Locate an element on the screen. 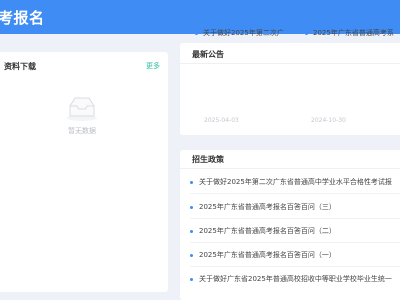 Image resolution: width=400 pixels, height=300 pixels. notice-item: 2025年广东省普通高考系 is located at coordinates (352, 33).